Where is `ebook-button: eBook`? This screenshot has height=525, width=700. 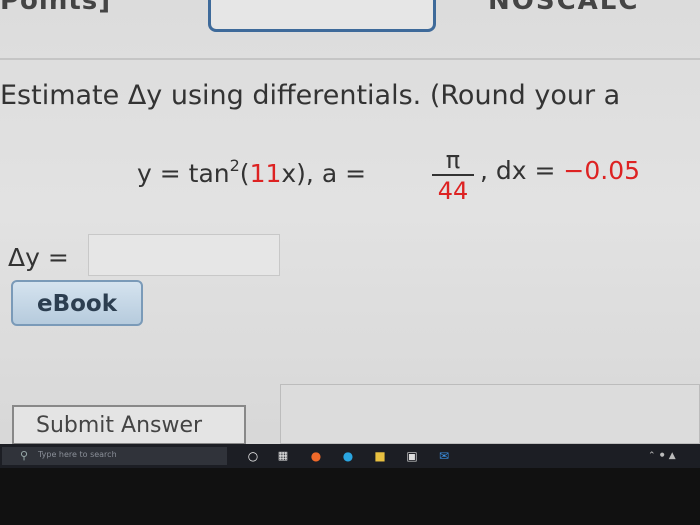 ebook-button: eBook is located at coordinates (77, 303).